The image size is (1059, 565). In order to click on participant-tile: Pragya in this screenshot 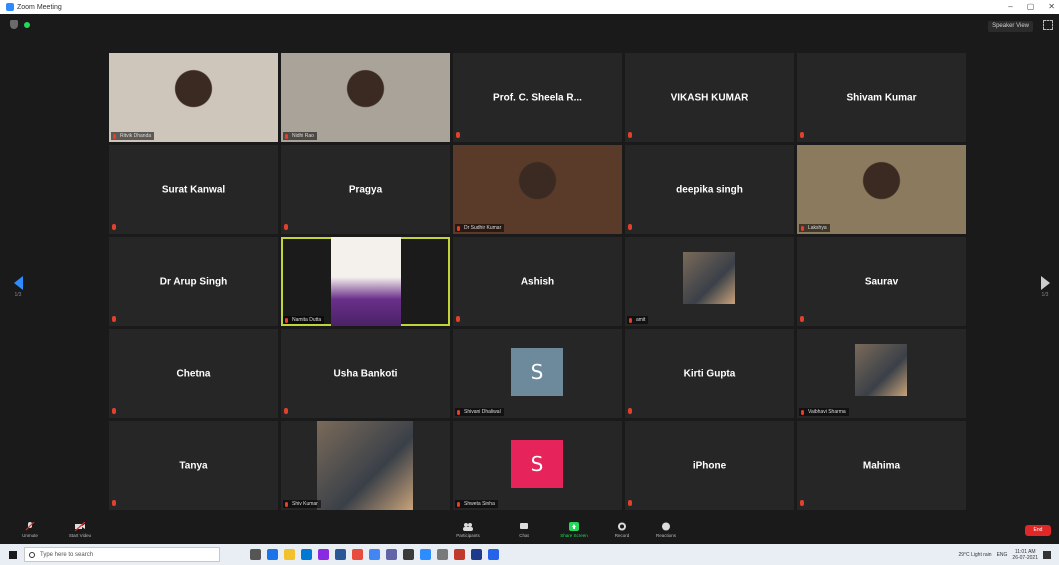, I will do `click(365, 189)`.